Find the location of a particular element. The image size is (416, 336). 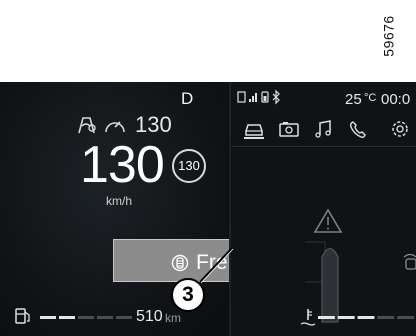

callout-leader-line is located at coordinates (216, 265).